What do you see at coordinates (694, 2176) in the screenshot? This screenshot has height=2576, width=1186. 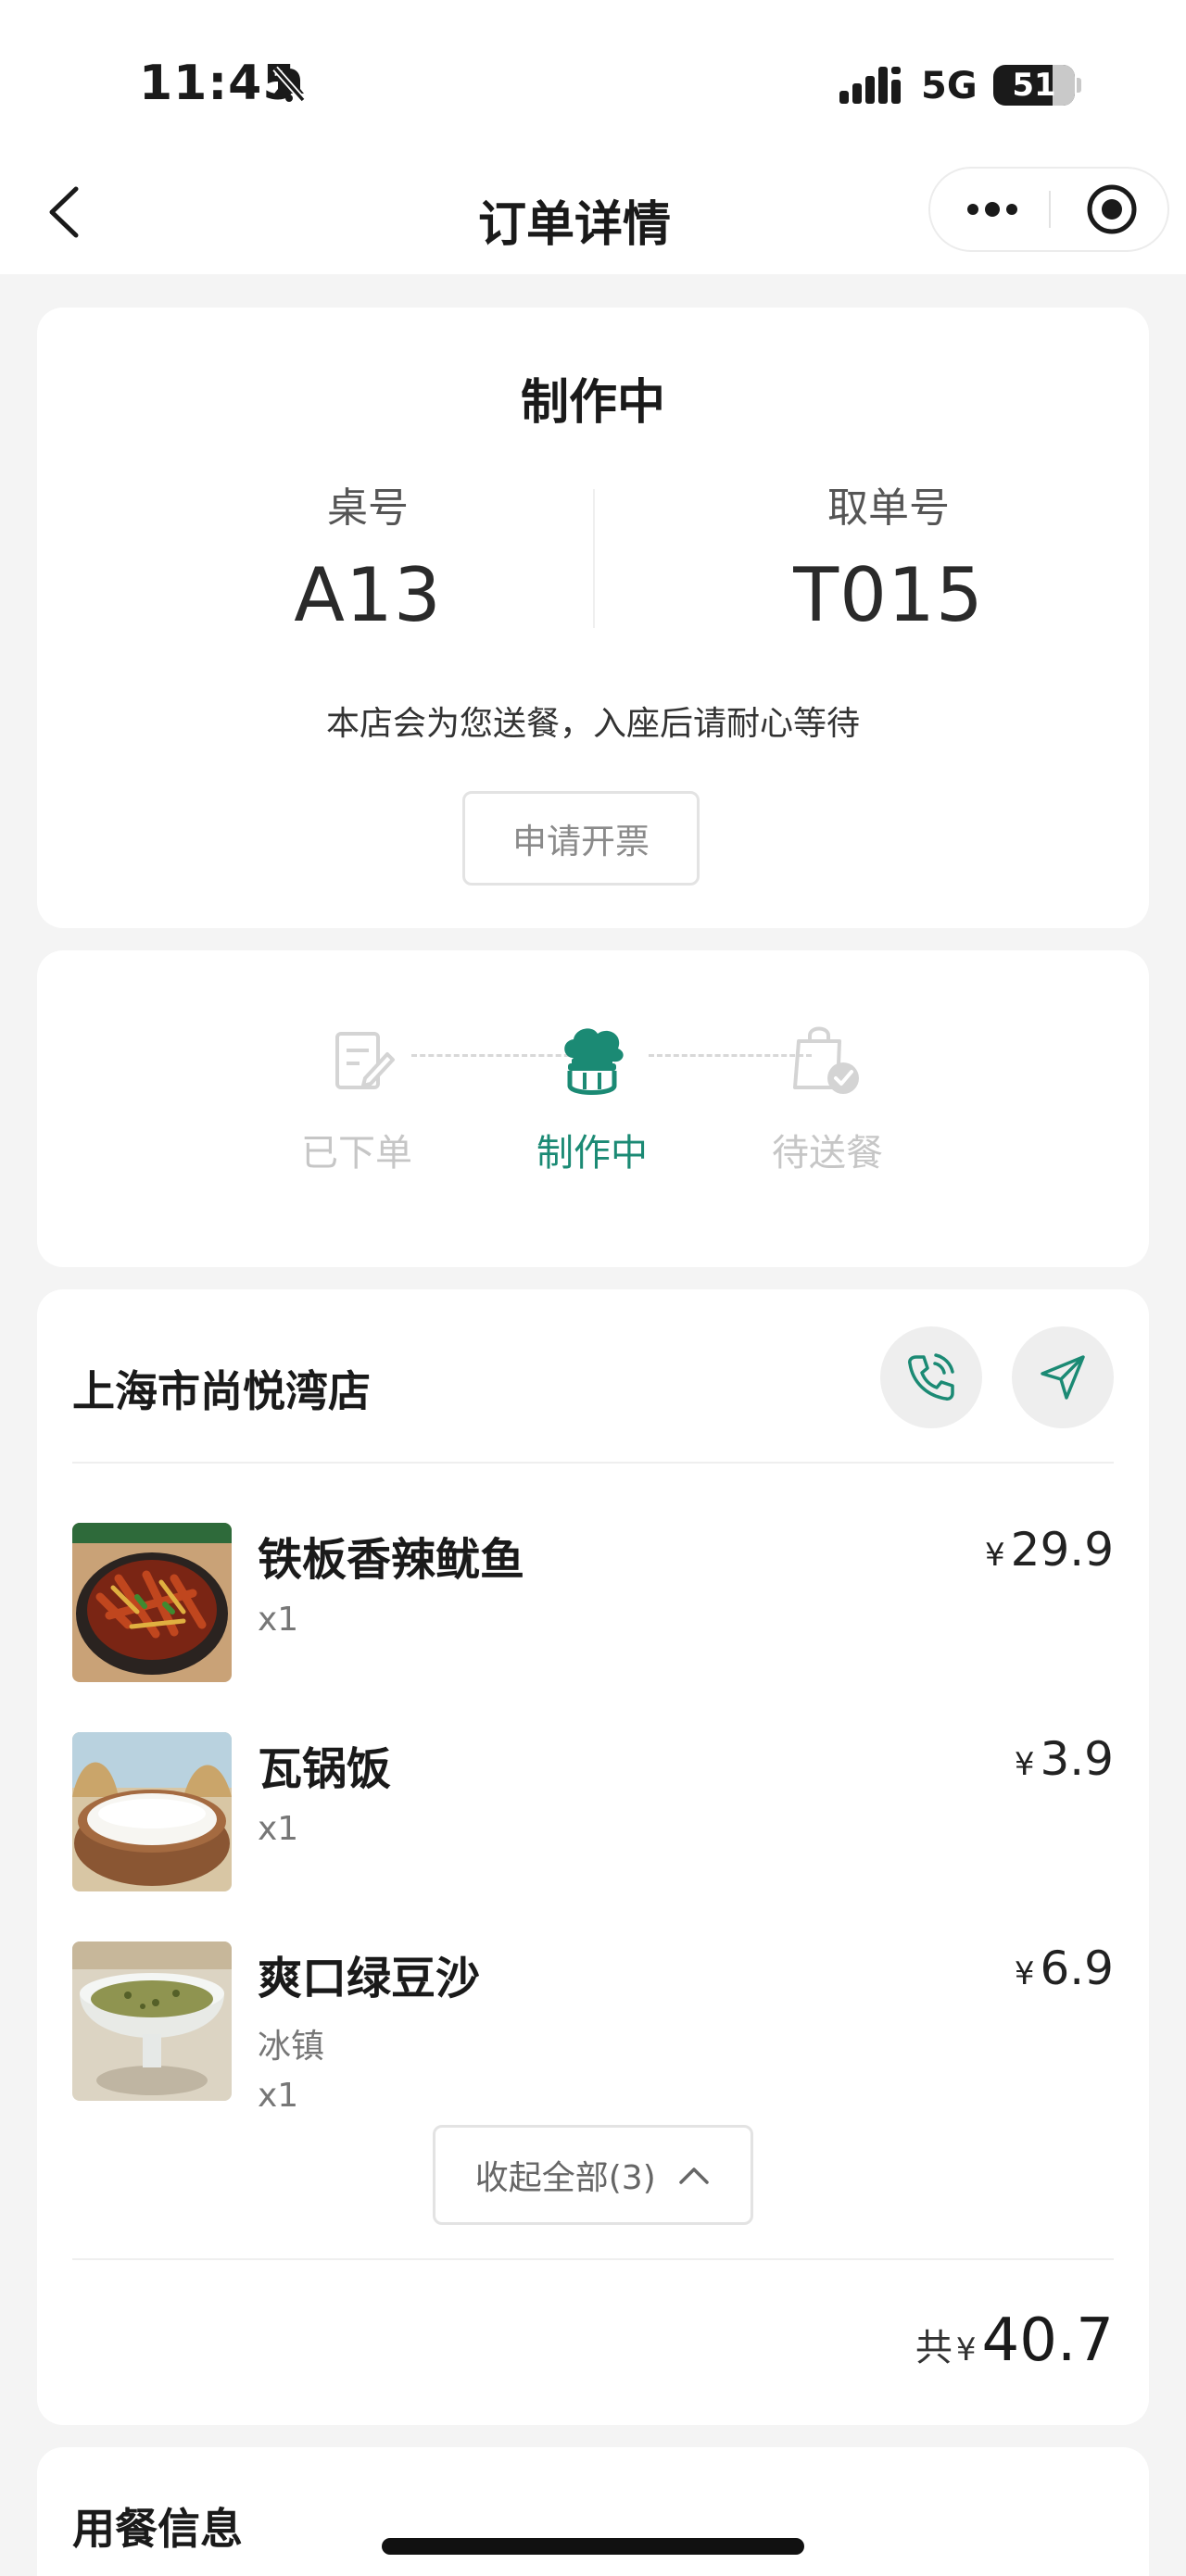 I see `chevron-up-icon` at bounding box center [694, 2176].